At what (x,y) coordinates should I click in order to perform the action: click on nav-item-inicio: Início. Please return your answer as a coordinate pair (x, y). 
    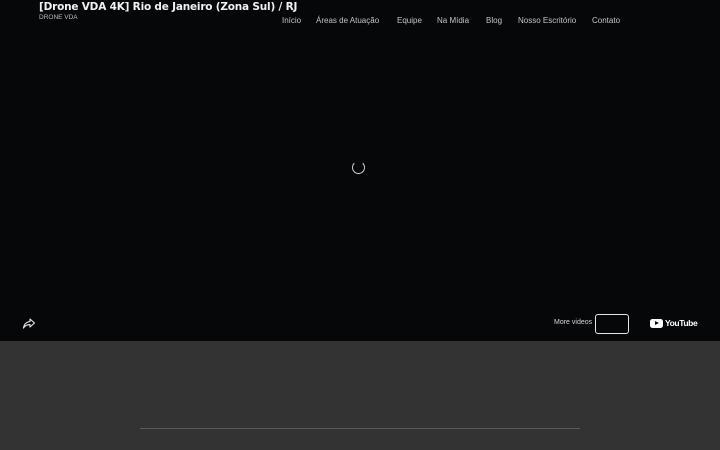
    Looking at the image, I should click on (291, 20).